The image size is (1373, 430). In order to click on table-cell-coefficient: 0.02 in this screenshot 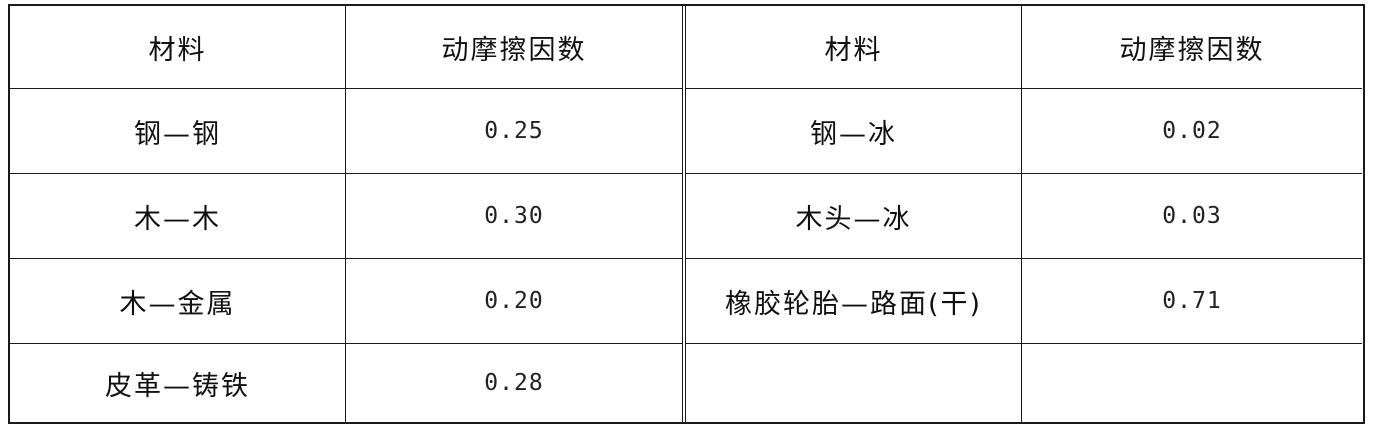, I will do `click(1192, 131)`.